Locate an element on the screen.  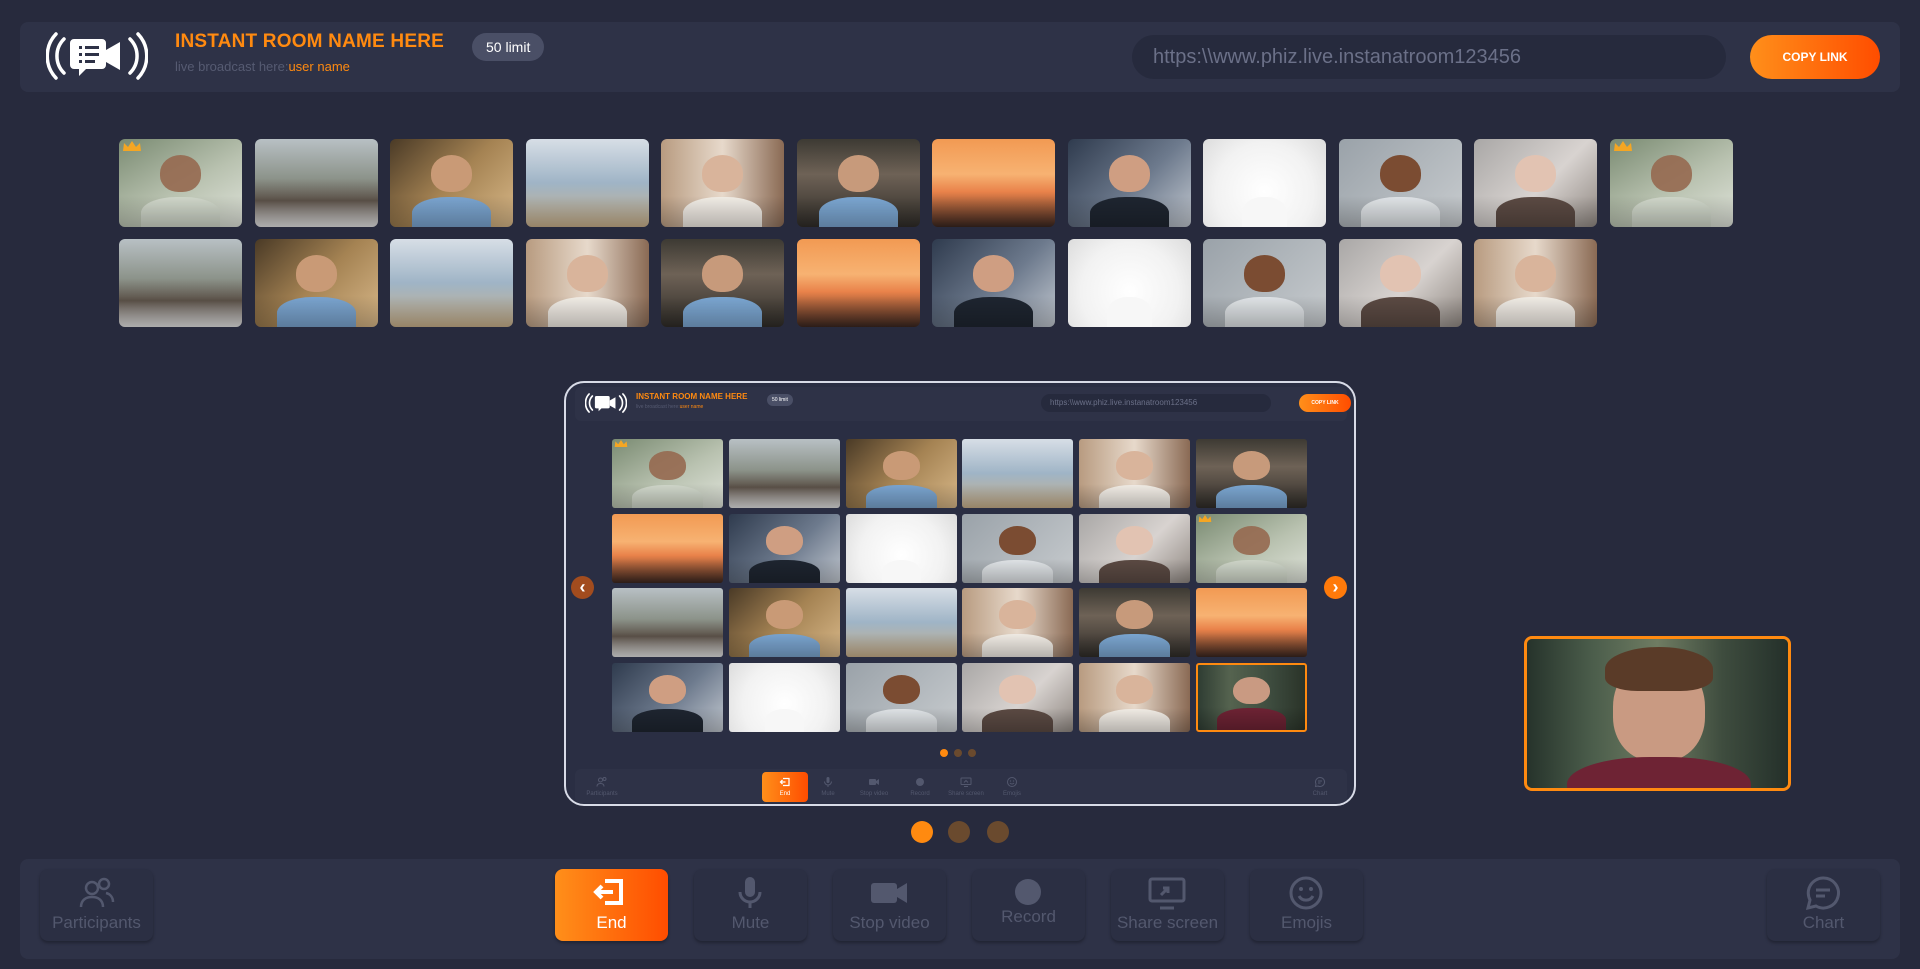
video-grid is located at coordinates (959, 614).